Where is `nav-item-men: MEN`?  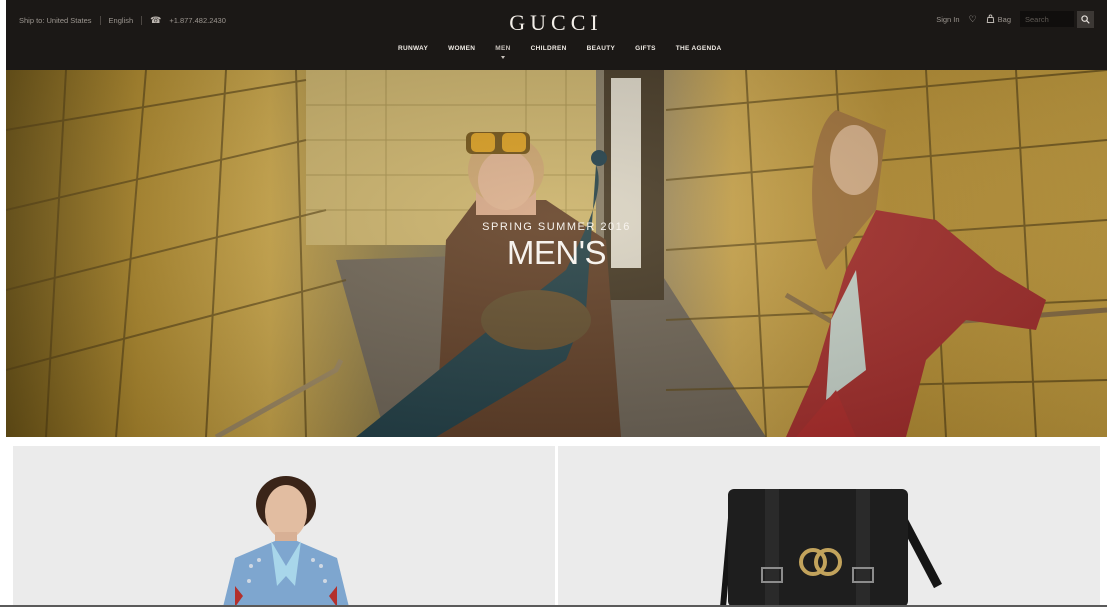 nav-item-men: MEN is located at coordinates (502, 52).